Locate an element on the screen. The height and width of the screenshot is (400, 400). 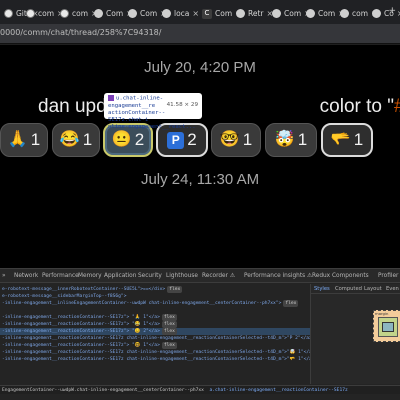
url-text: 0000/comm/chat/thread/258%7C94318/ is located at coordinates (80, 32).